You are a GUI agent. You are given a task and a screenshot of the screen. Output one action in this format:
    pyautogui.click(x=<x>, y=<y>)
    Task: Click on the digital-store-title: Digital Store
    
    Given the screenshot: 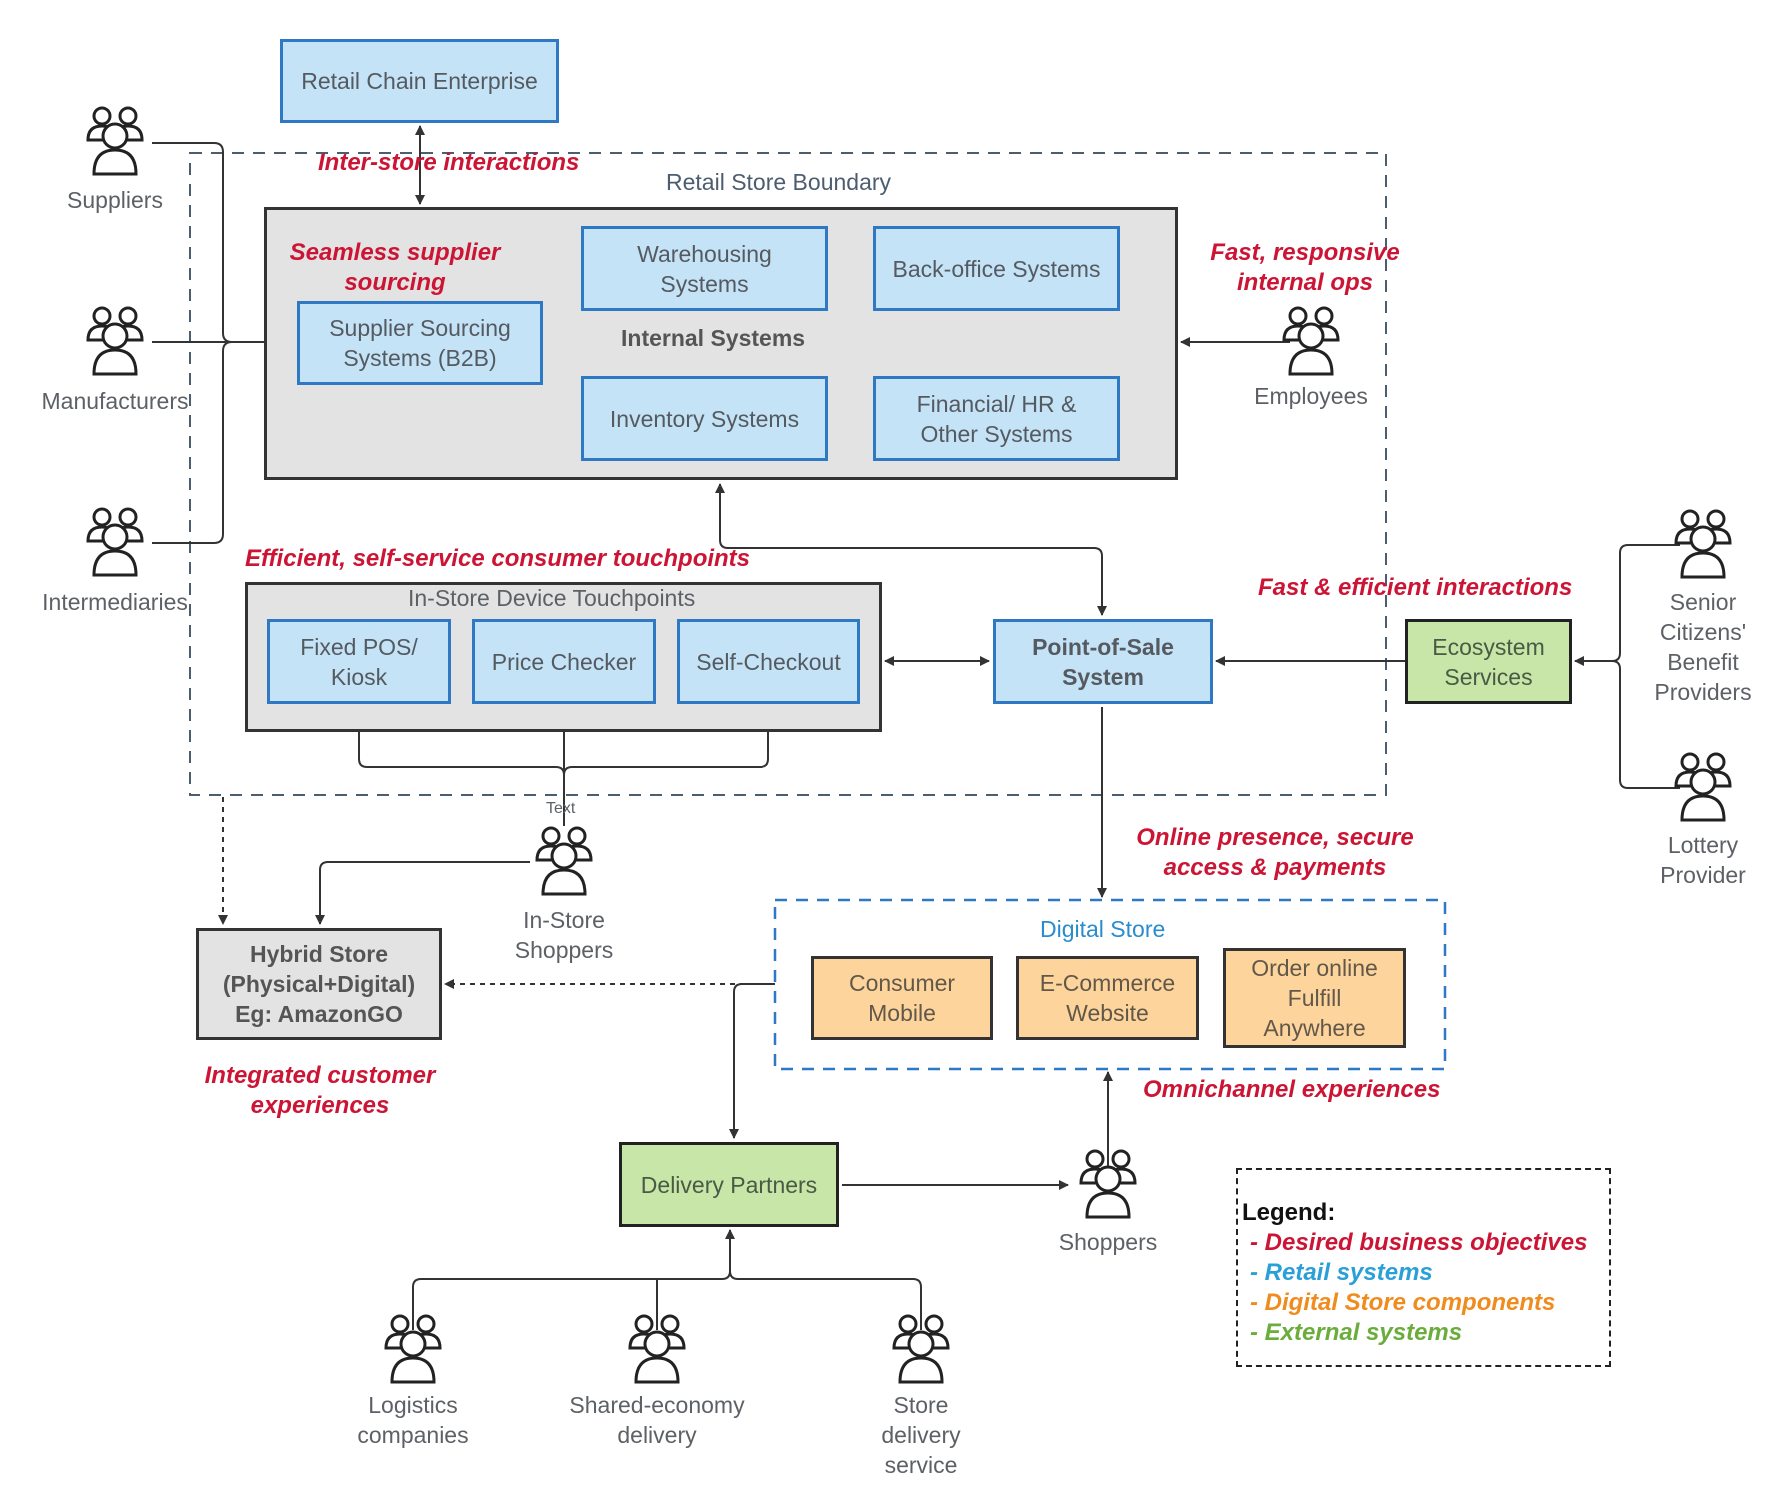 What is the action you would take?
    pyautogui.click(x=1103, y=929)
    